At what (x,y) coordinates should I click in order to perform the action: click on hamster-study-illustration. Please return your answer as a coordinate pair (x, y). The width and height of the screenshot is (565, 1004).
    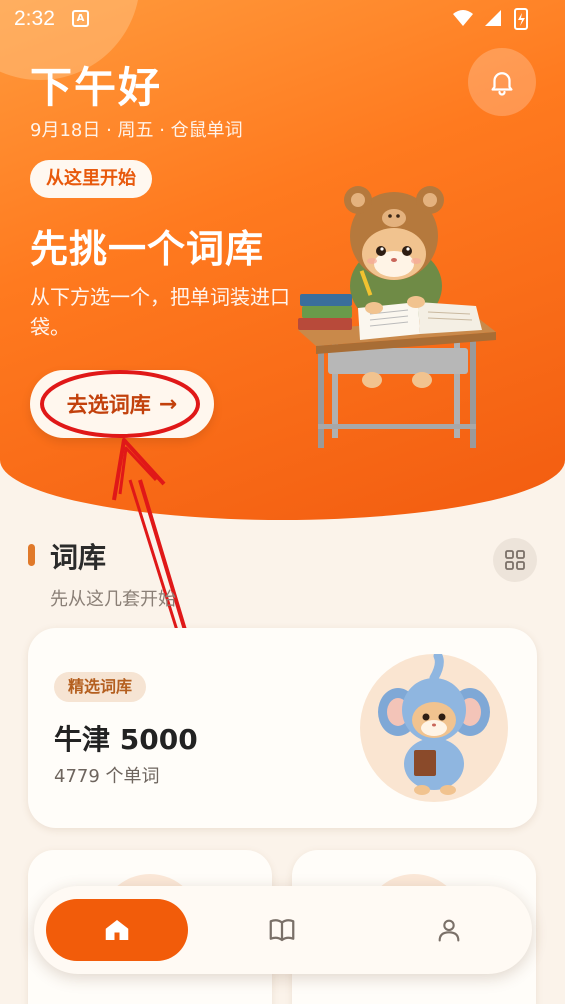
    Looking at the image, I should click on (397, 317).